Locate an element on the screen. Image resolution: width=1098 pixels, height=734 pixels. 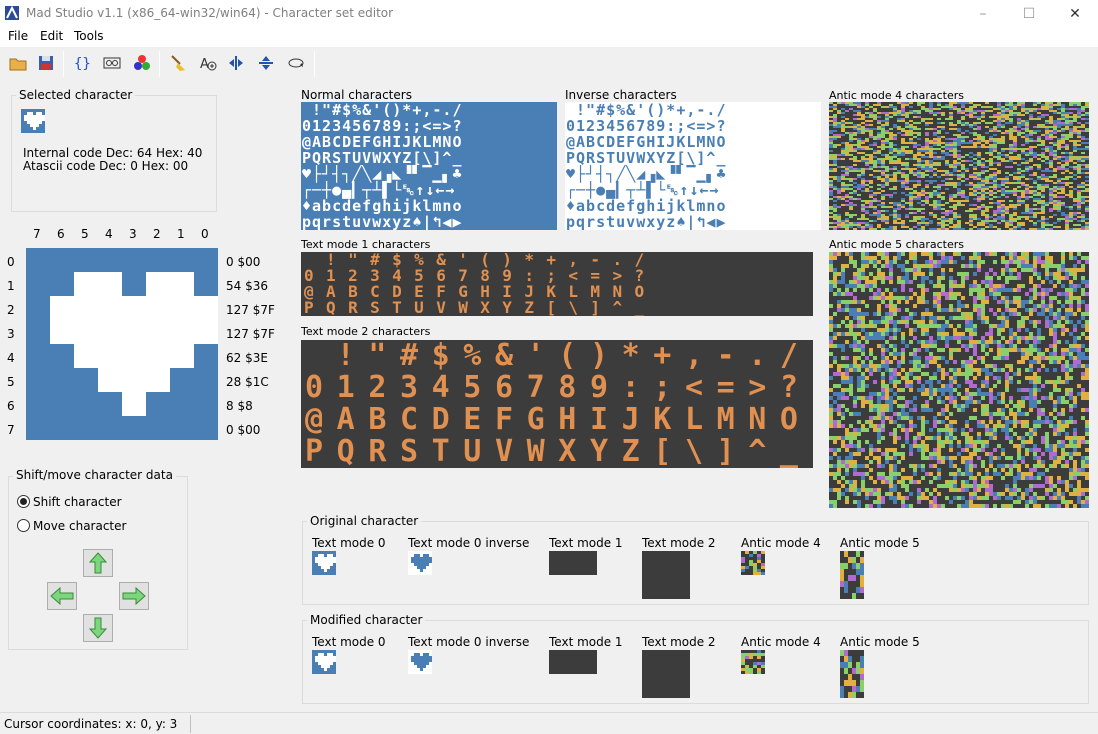
charset-row: PQRSTUVWXYZ[\]^_ is located at coordinates (558, 451).